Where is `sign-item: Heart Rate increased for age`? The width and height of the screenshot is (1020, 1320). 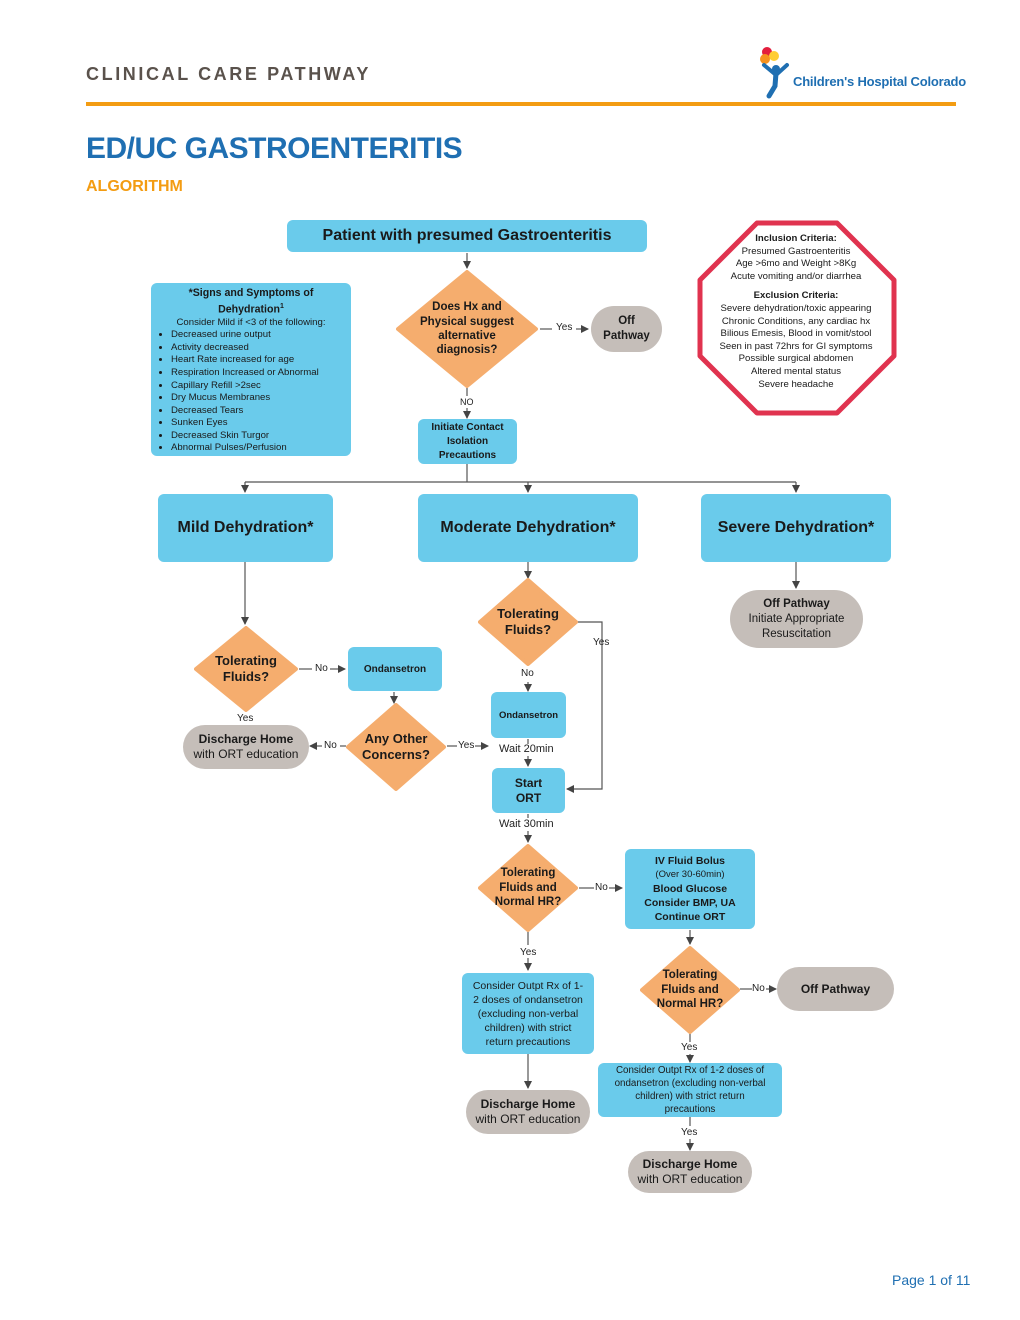 sign-item: Heart Rate increased for age is located at coordinates (258, 360).